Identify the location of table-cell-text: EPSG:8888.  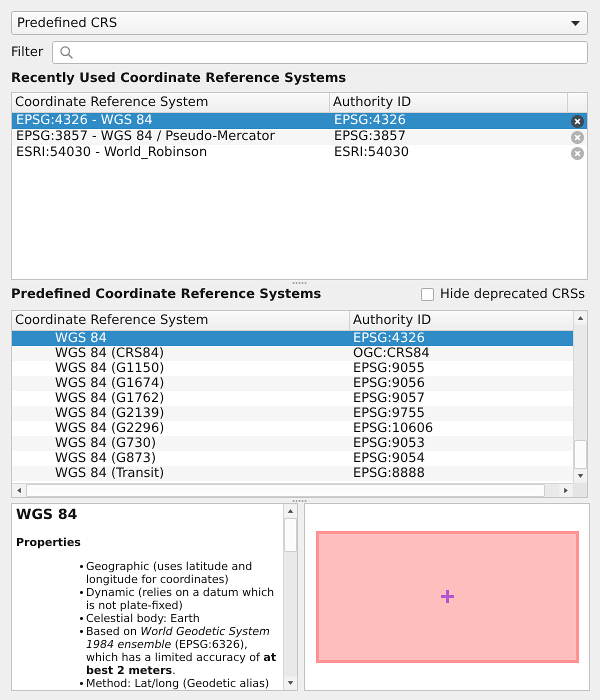
(389, 473).